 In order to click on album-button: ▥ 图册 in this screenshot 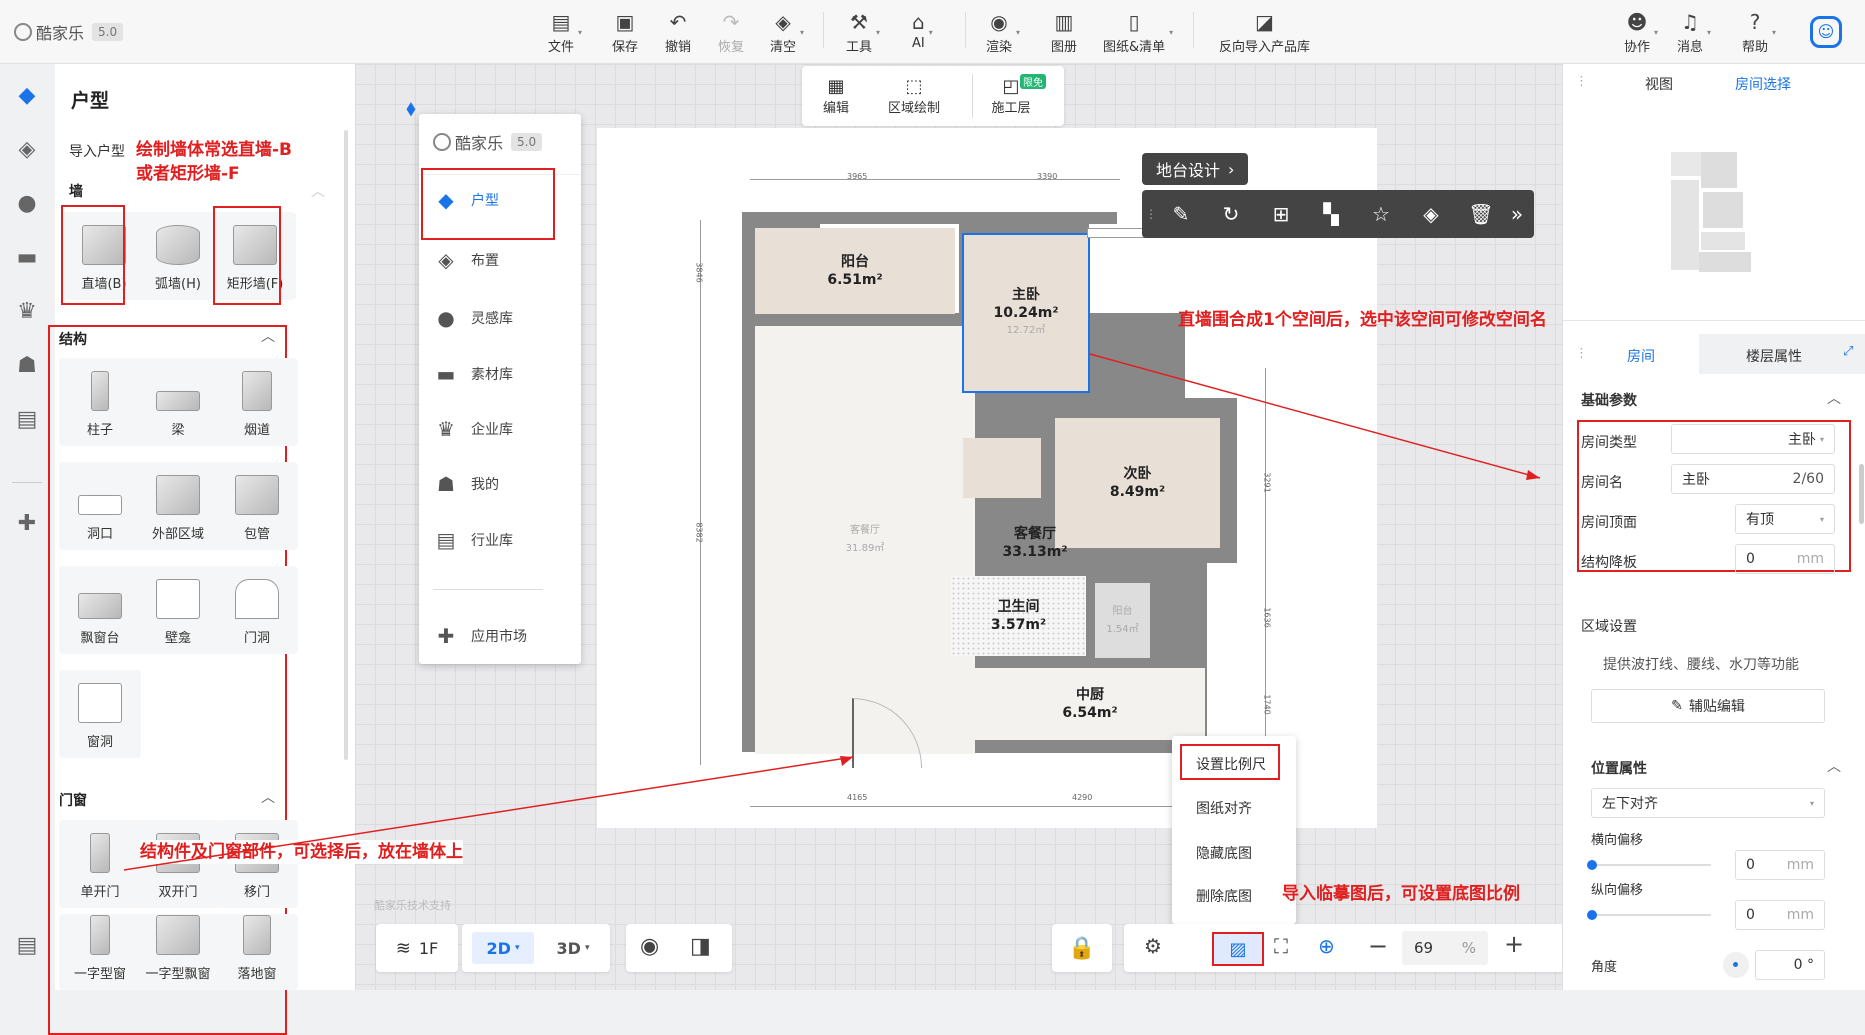, I will do `click(1064, 33)`.